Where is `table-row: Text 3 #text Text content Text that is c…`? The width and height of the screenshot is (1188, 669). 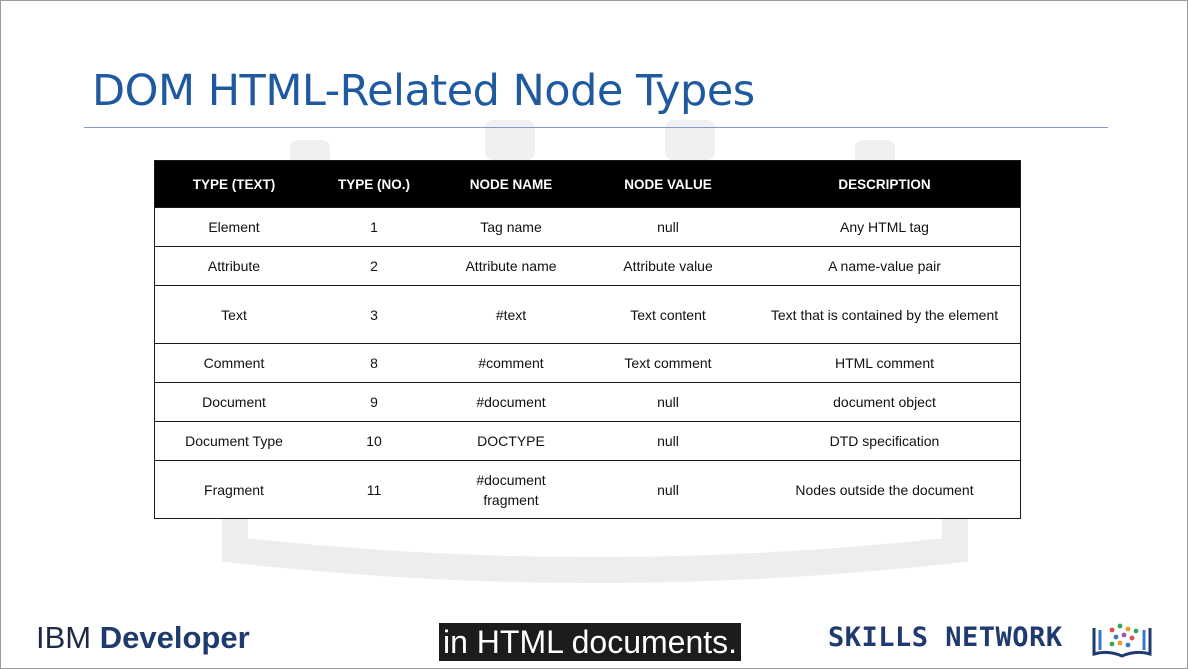
table-row: Text 3 #text Text content Text that is c… is located at coordinates (587, 314).